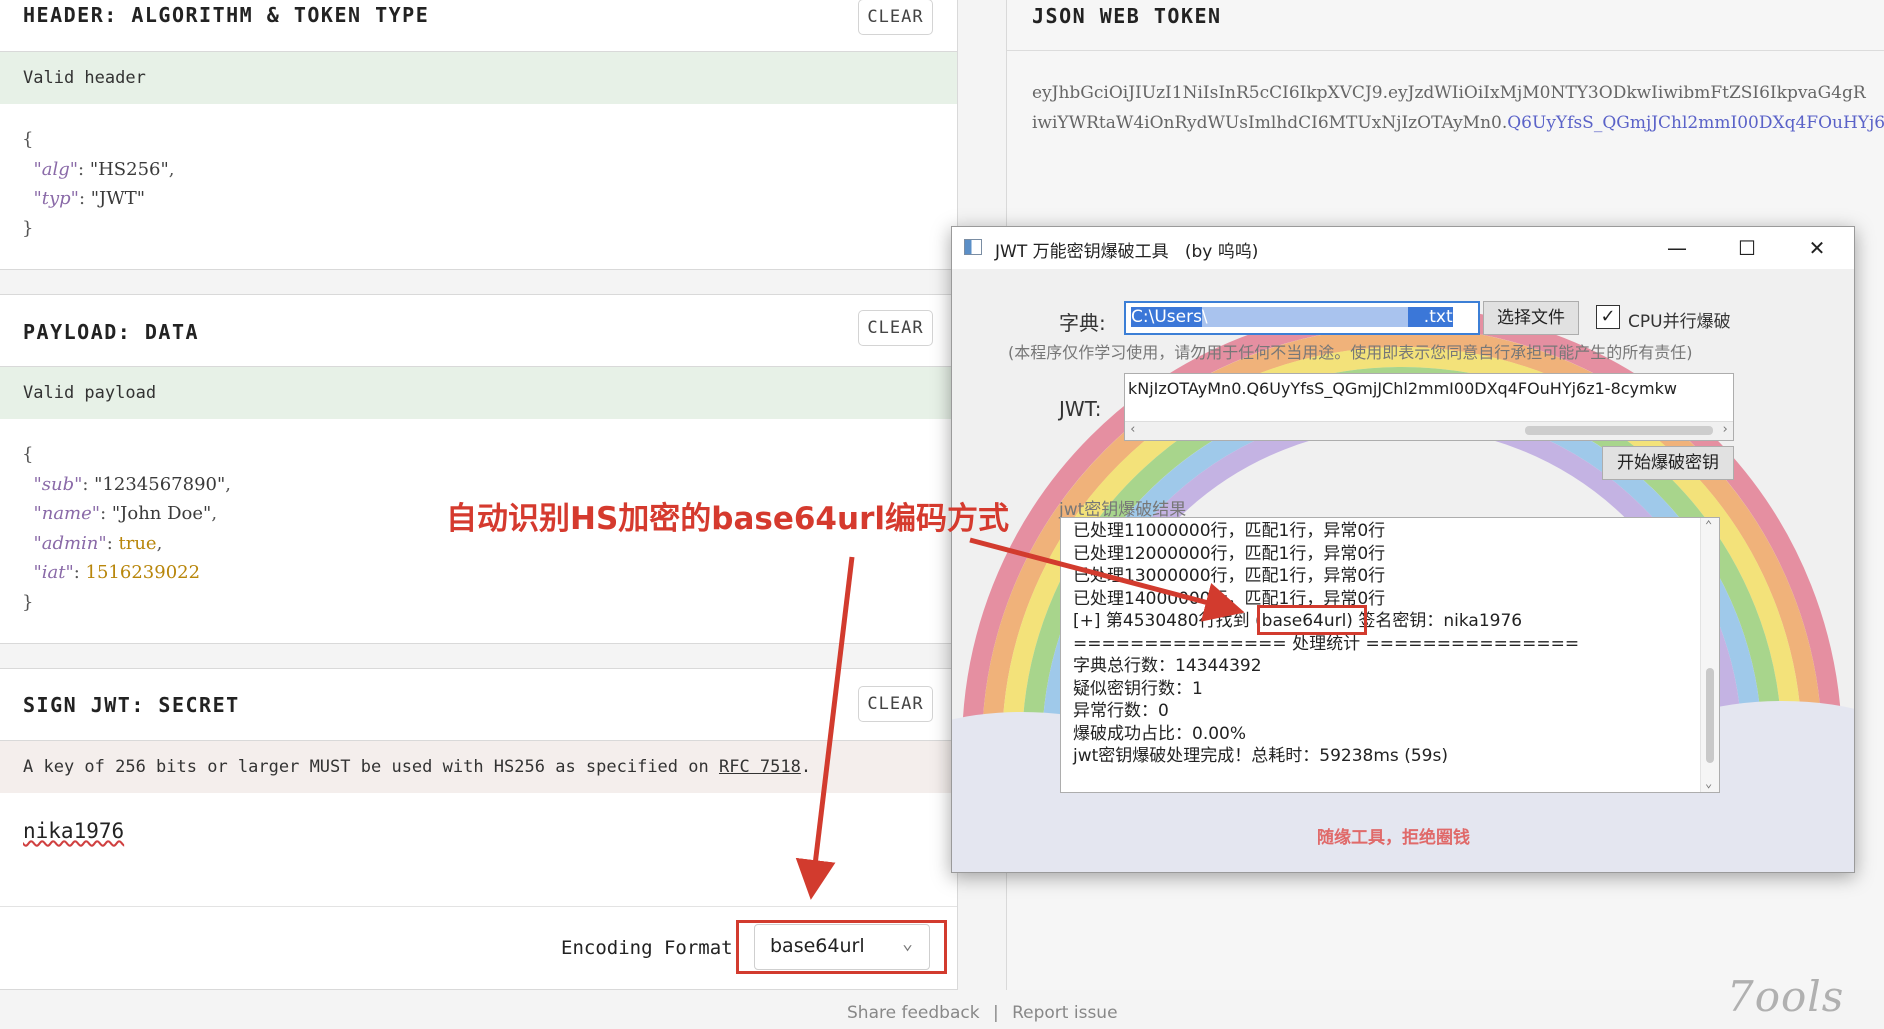  I want to click on cpu-parallel-label: CPU并行爆破, so click(1679, 322).